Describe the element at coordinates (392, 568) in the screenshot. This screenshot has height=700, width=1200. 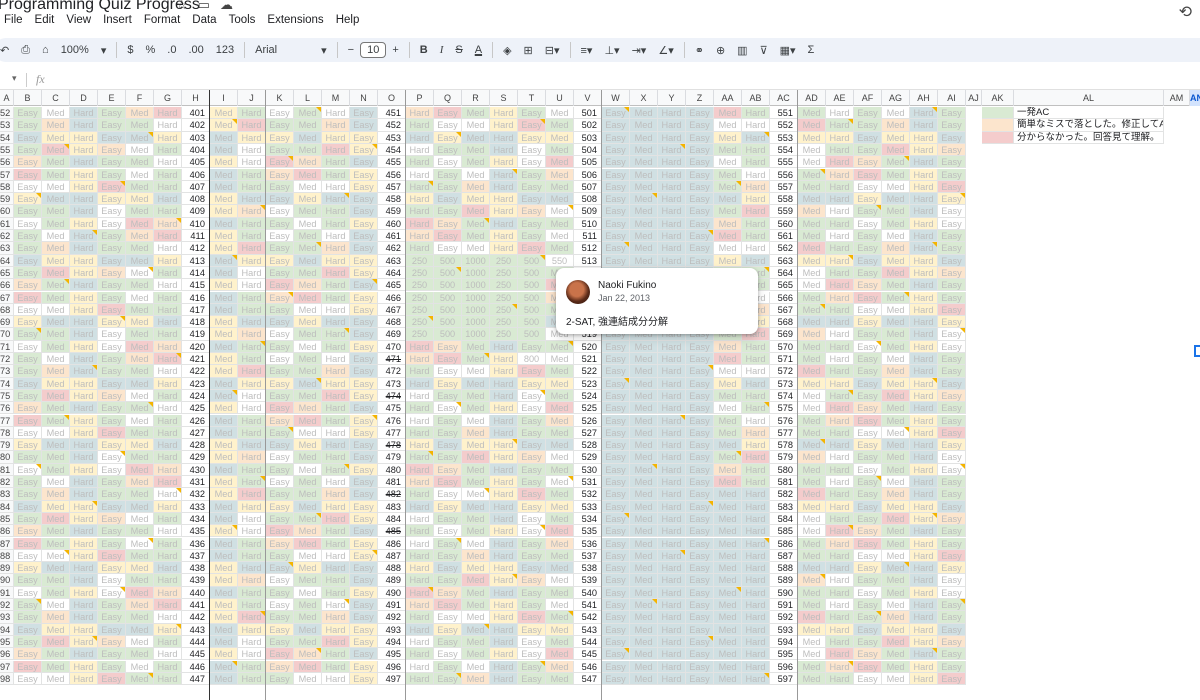
I see `problem-number-cell: 488` at that location.